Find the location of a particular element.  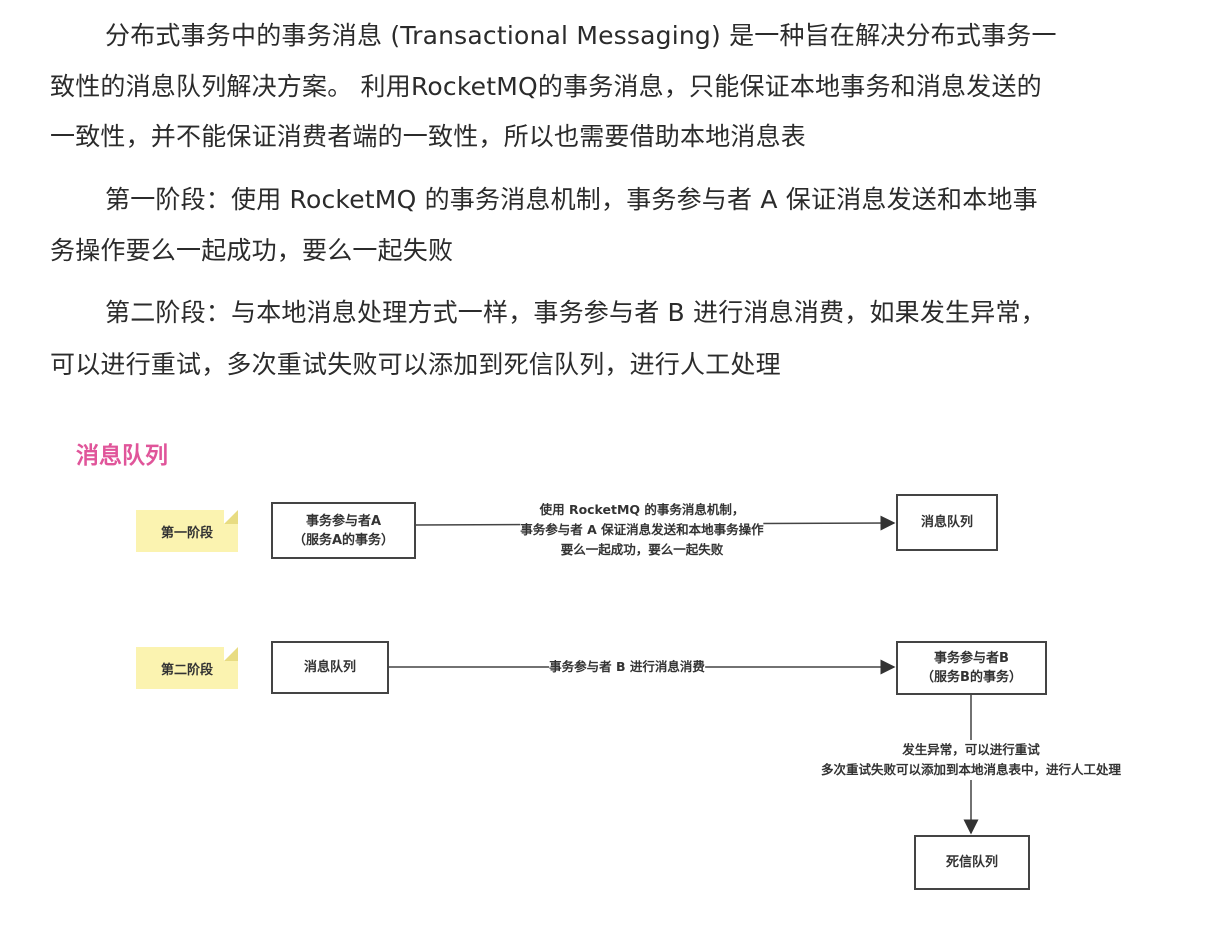

note-label: 第一阶段 is located at coordinates (186, 533).